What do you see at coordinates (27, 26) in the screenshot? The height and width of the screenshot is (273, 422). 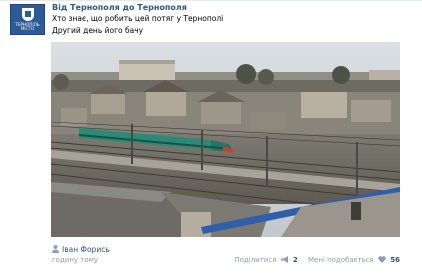 I see `avatar-caption: ТЕРНОПІЛЬ МІСТО` at bounding box center [27, 26].